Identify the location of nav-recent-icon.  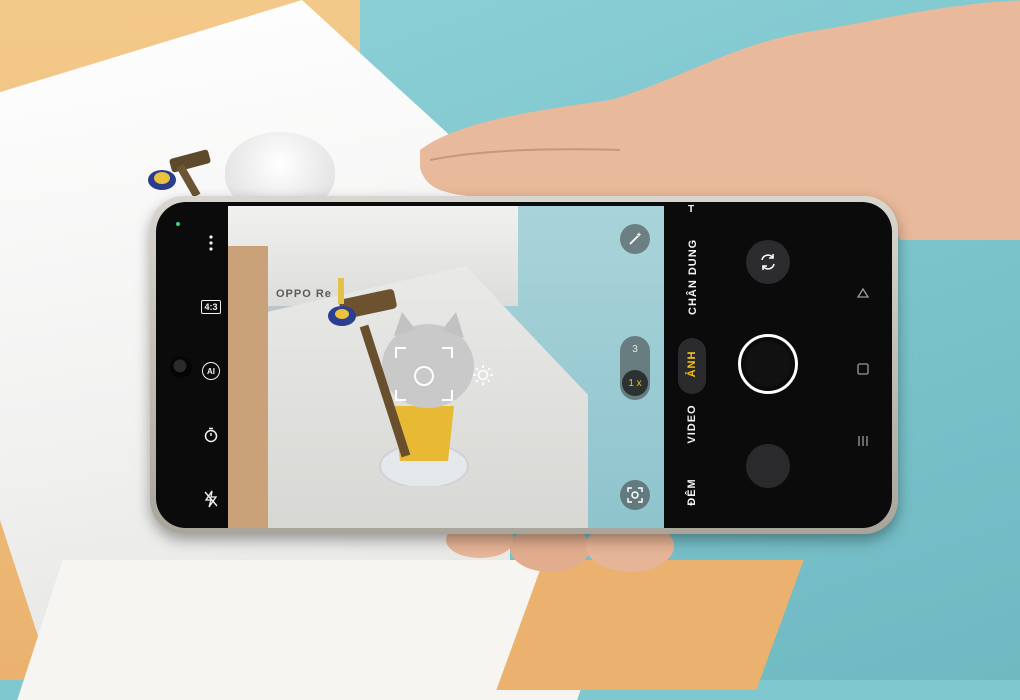
(863, 441).